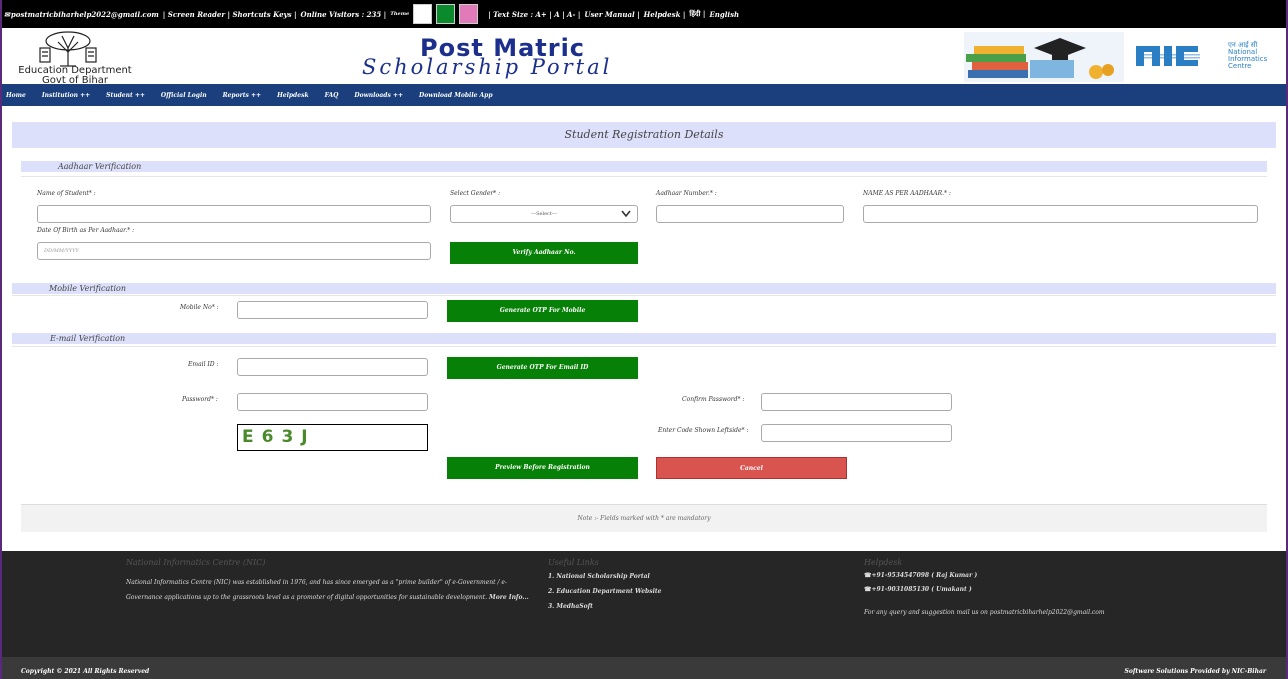  I want to click on english-link: English, so click(724, 14).